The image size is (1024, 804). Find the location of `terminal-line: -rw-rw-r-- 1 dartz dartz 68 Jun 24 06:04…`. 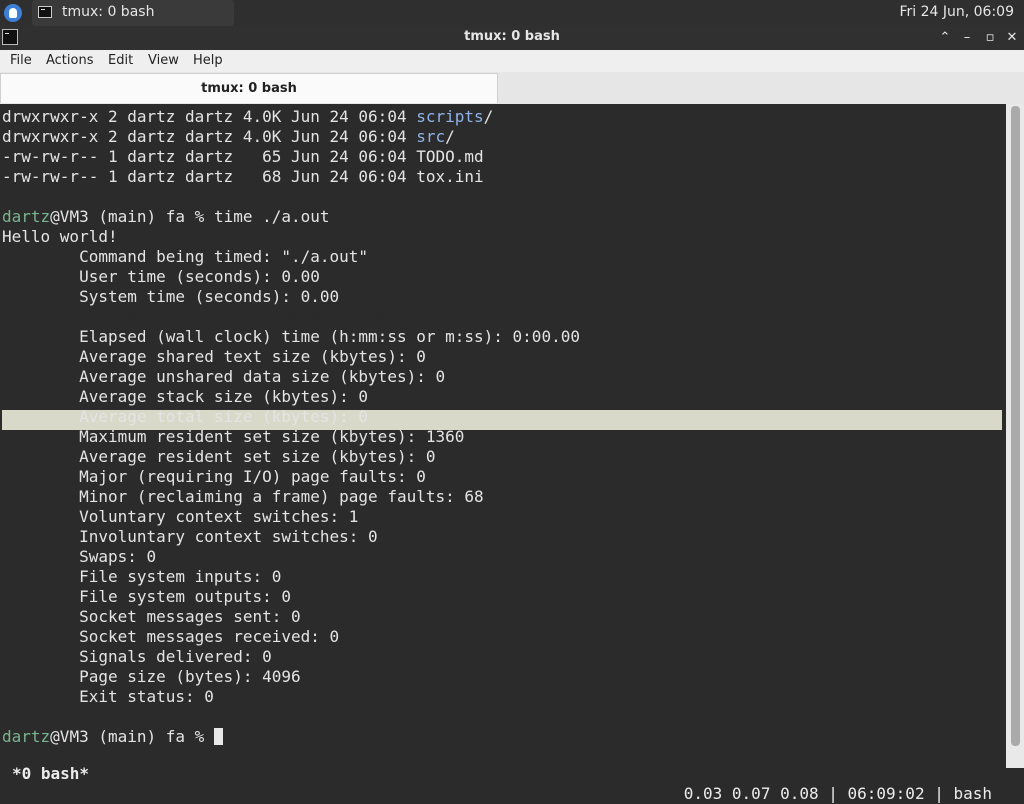

terminal-line: -rw-rw-r-- 1 dartz dartz 68 Jun 24 06:04… is located at coordinates (243, 176).